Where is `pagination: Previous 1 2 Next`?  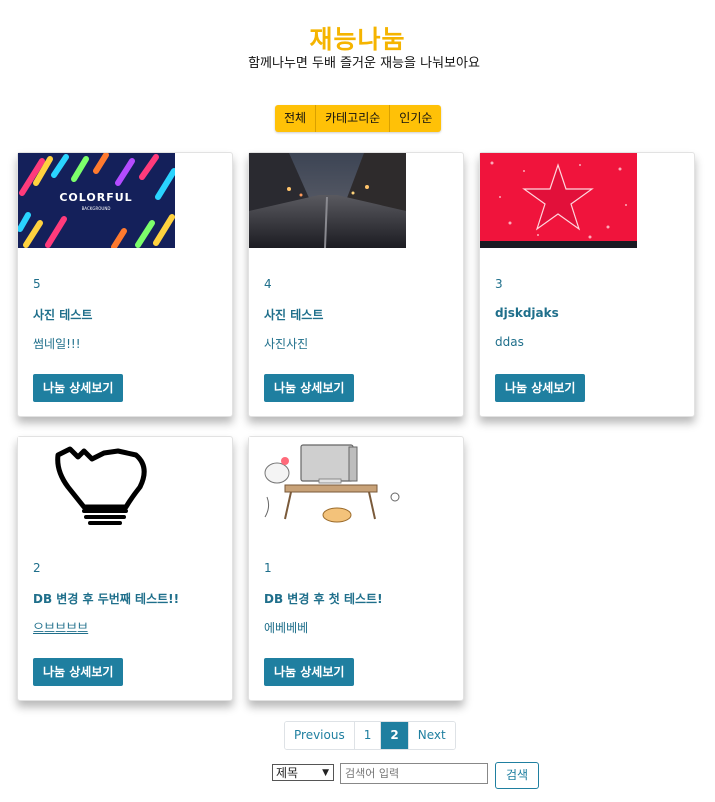
pagination: Previous 1 2 Next is located at coordinates (370, 735).